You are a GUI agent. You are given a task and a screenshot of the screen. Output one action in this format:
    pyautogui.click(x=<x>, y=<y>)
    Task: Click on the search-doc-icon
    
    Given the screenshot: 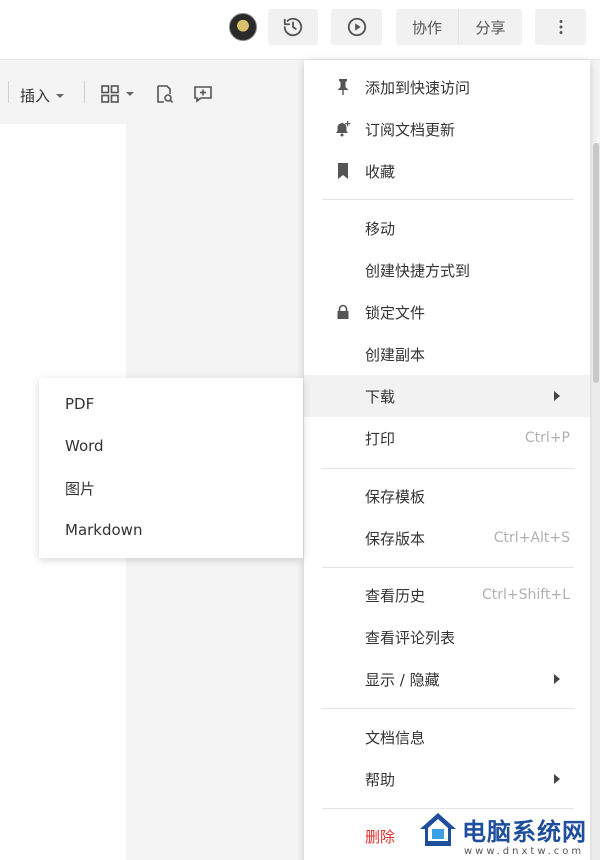 What is the action you would take?
    pyautogui.click(x=165, y=94)
    